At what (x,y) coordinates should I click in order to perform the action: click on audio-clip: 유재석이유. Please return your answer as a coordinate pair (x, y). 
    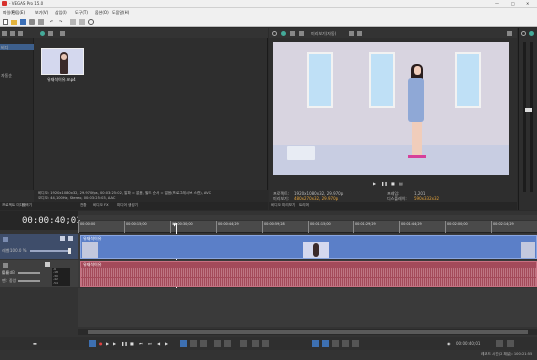
    Looking at the image, I should click on (308, 274).